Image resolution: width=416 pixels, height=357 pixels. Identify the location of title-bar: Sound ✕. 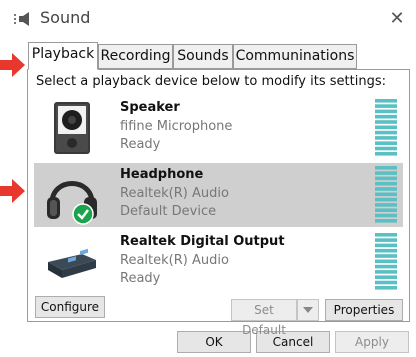
(208, 19).